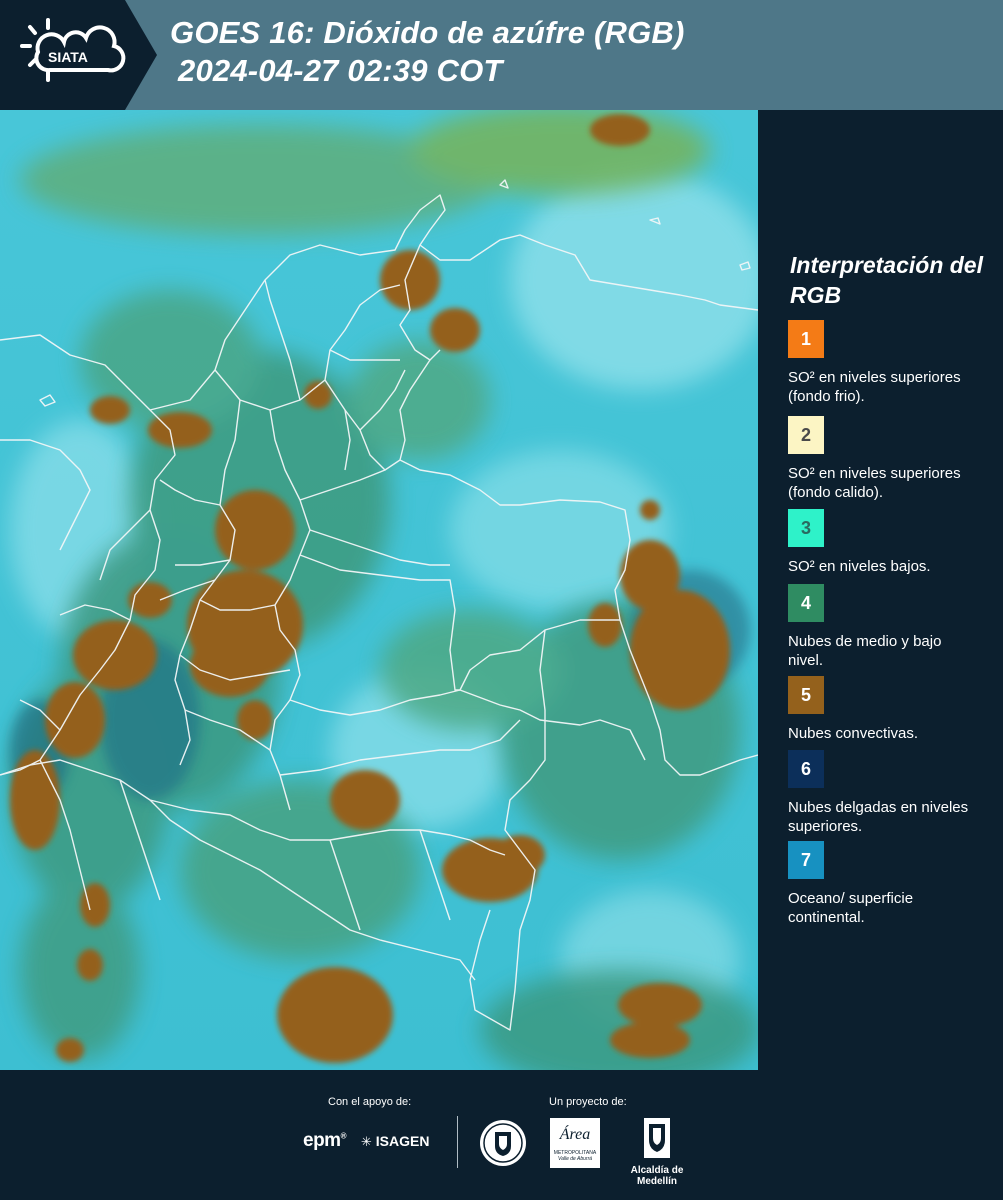 The image size is (1003, 1200). Describe the element at coordinates (893, 709) in the screenshot. I see `legend-item-5: 5 Nubes convectivas.` at that location.